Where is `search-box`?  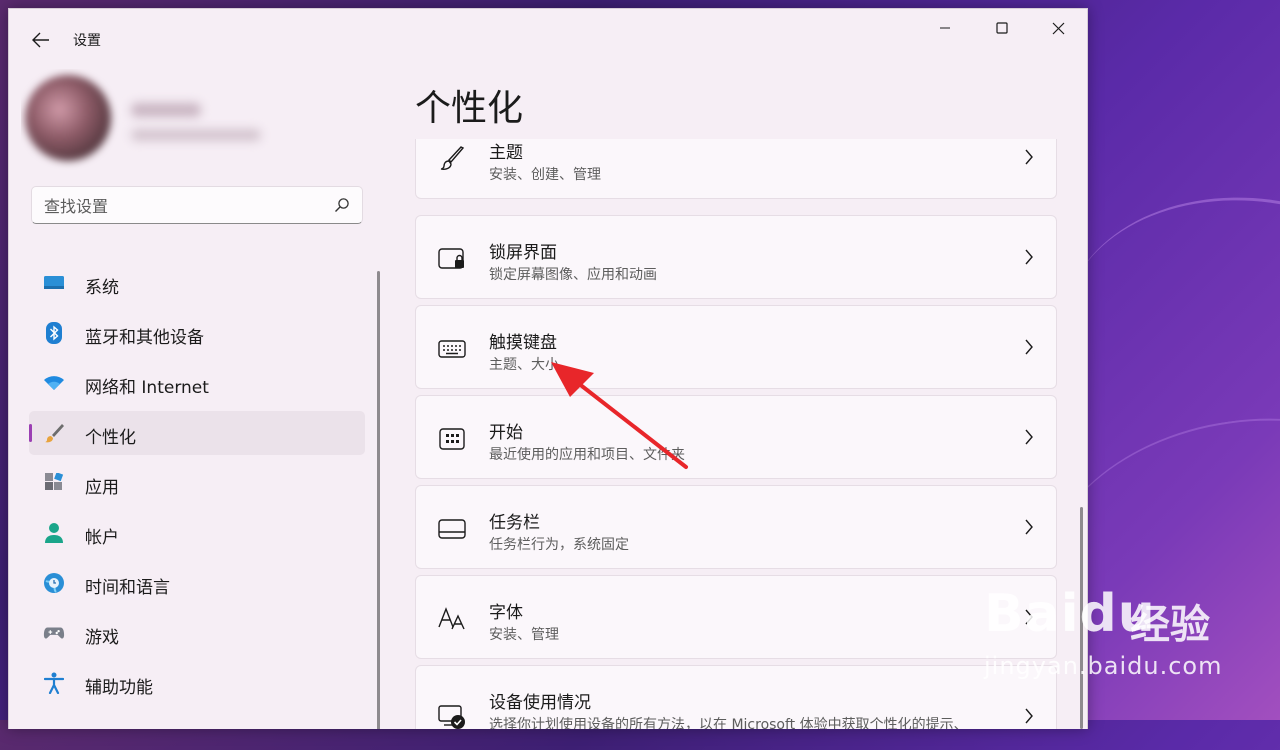 search-box is located at coordinates (197, 205).